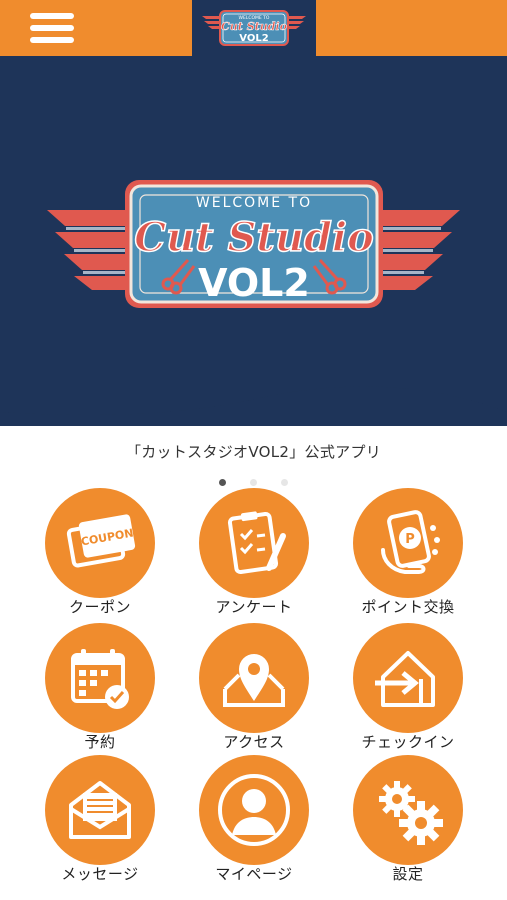 This screenshot has height=900, width=507. What do you see at coordinates (254, 874) in the screenshot?
I see `menu-my-page-label: マイページ` at bounding box center [254, 874].